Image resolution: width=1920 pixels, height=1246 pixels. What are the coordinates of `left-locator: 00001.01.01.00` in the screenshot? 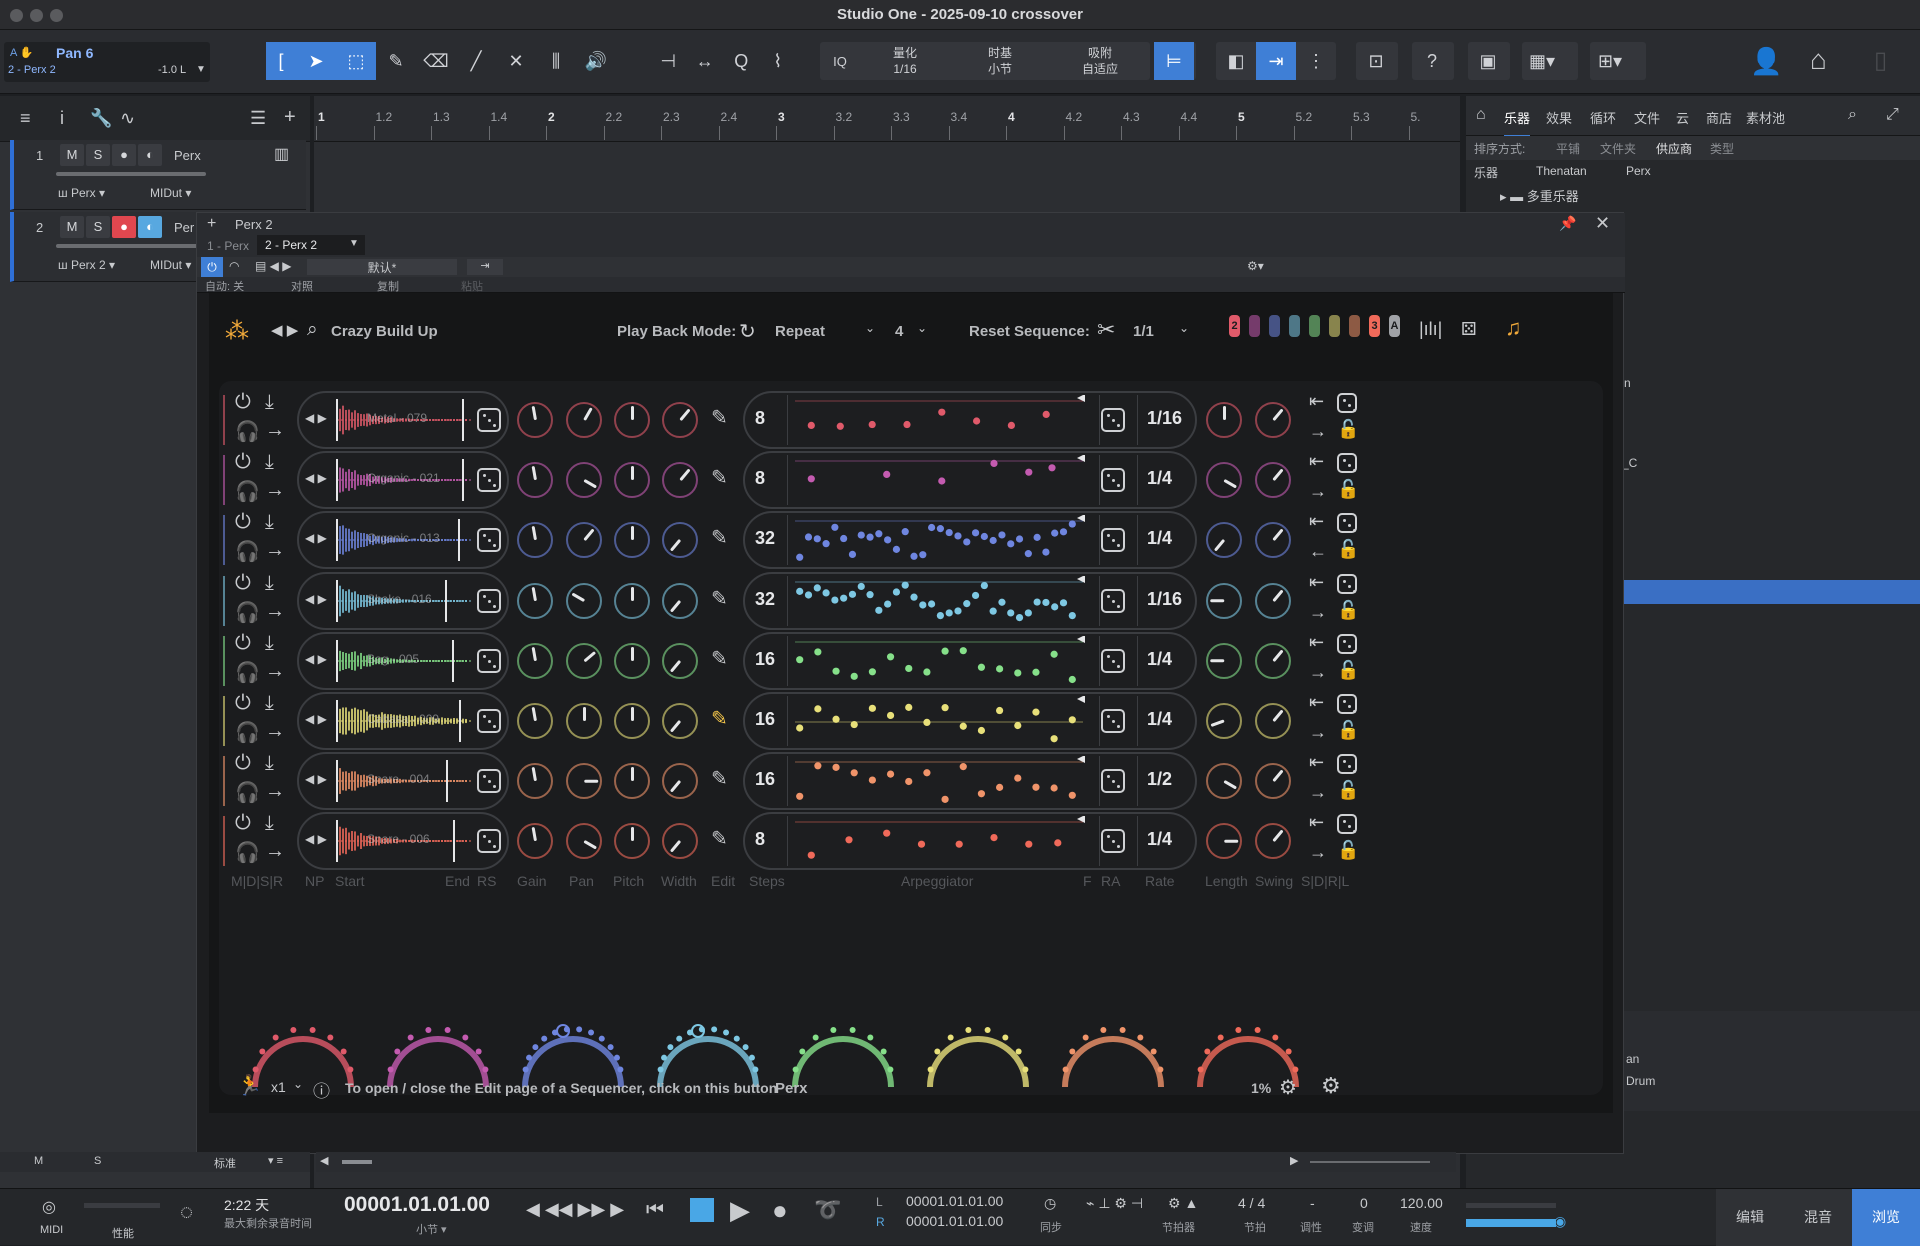 It's located at (954, 1201).